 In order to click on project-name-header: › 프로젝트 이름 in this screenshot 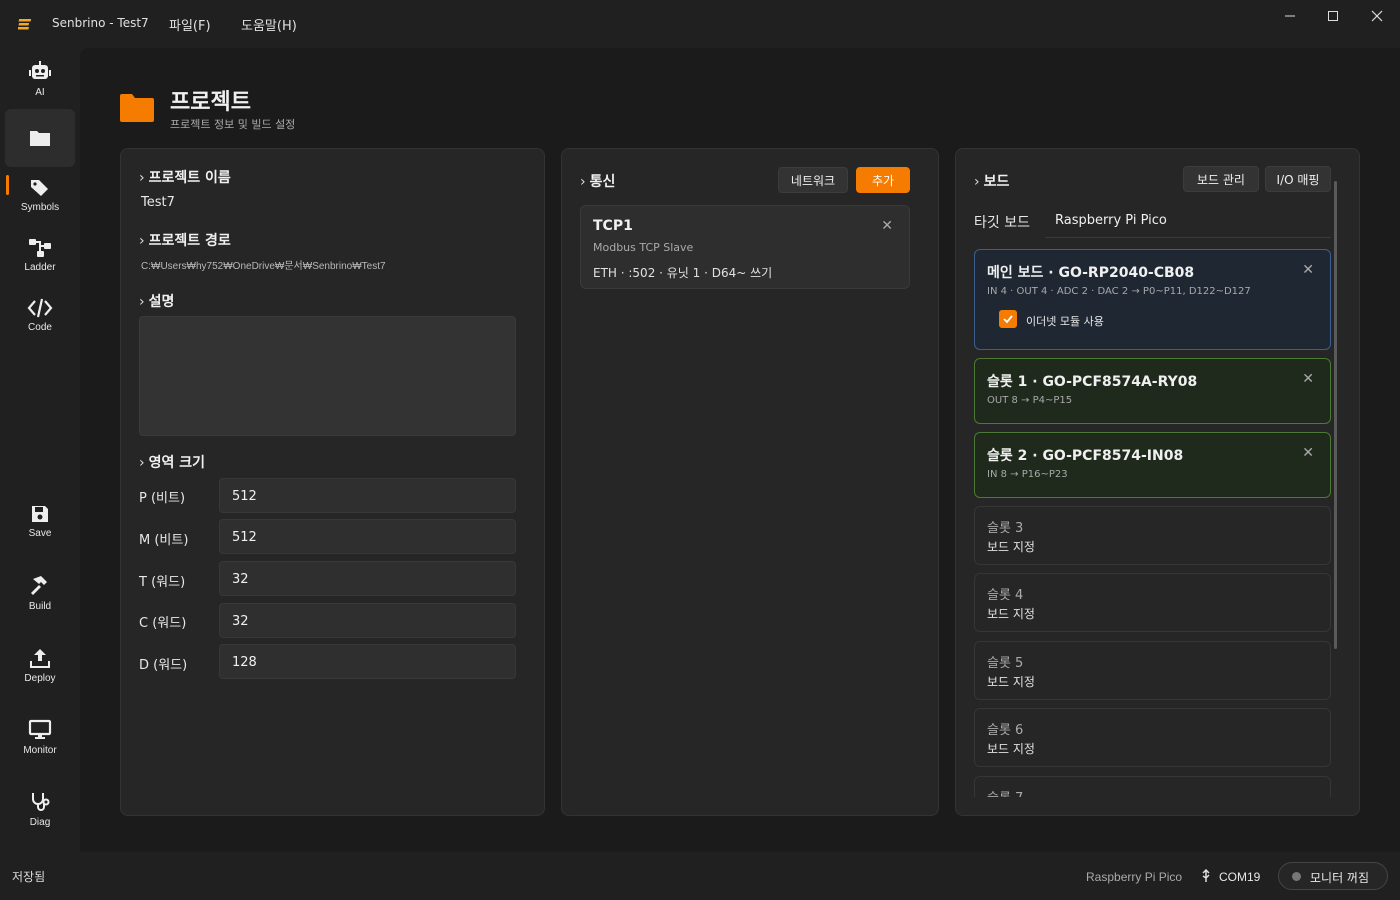, I will do `click(185, 177)`.